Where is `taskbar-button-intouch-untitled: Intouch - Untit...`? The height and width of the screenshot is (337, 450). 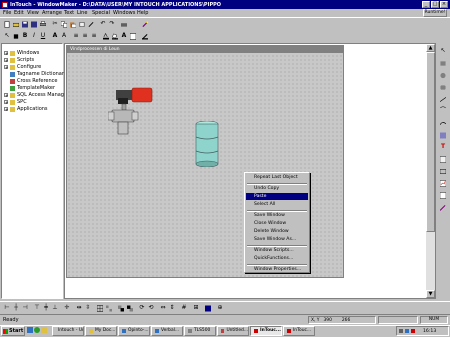 taskbar-button-intouch-untitled: Intouch - Untit... is located at coordinates (68, 331).